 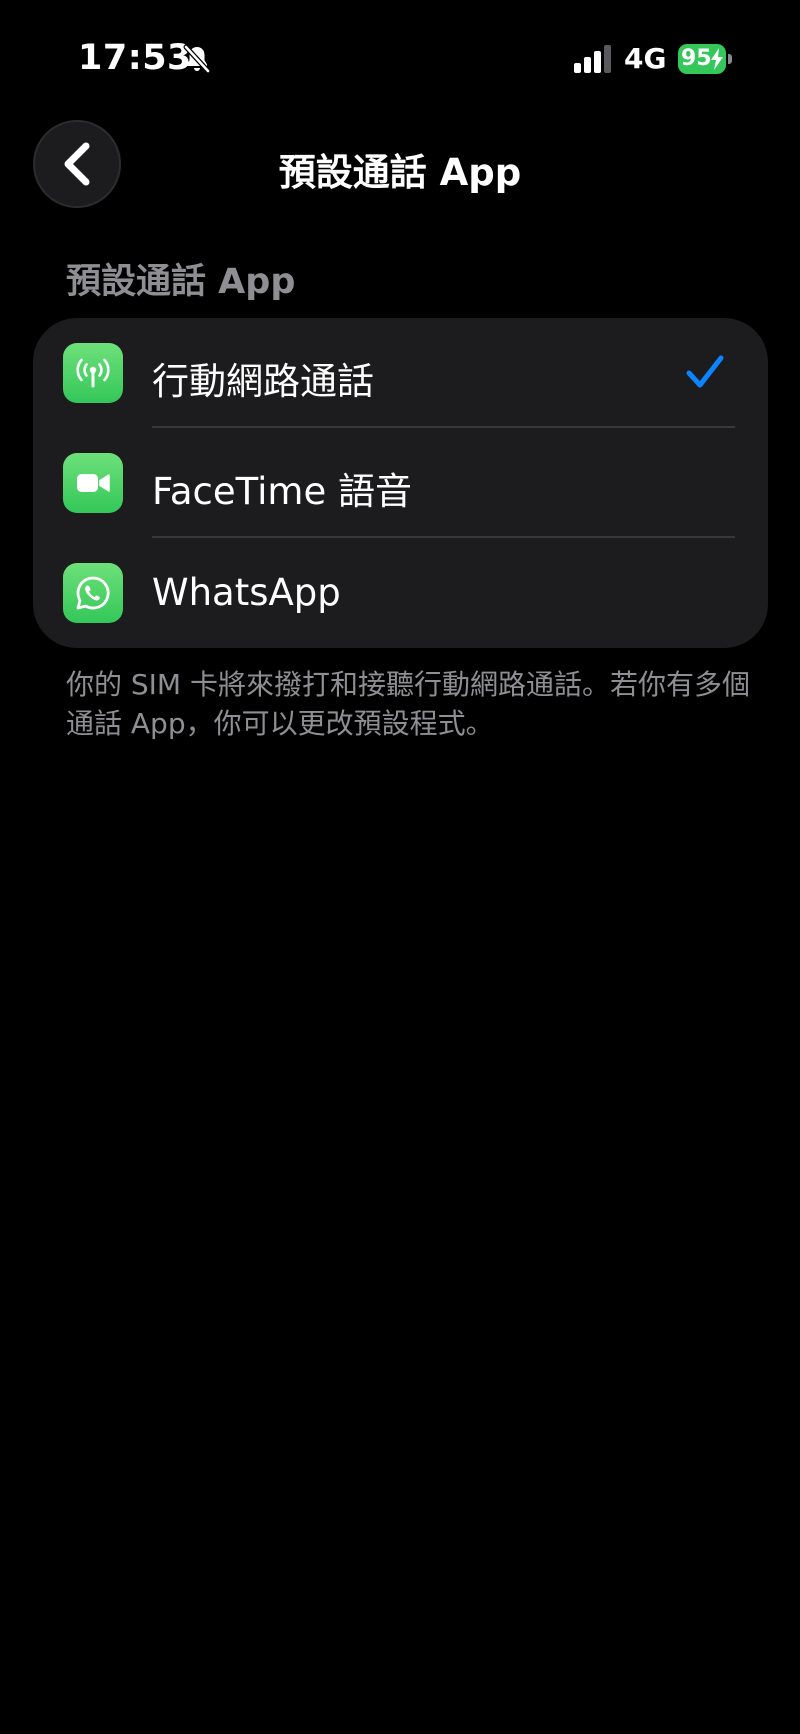 What do you see at coordinates (400, 55) in the screenshot?
I see `status-bar: 17:53 4G 95` at bounding box center [400, 55].